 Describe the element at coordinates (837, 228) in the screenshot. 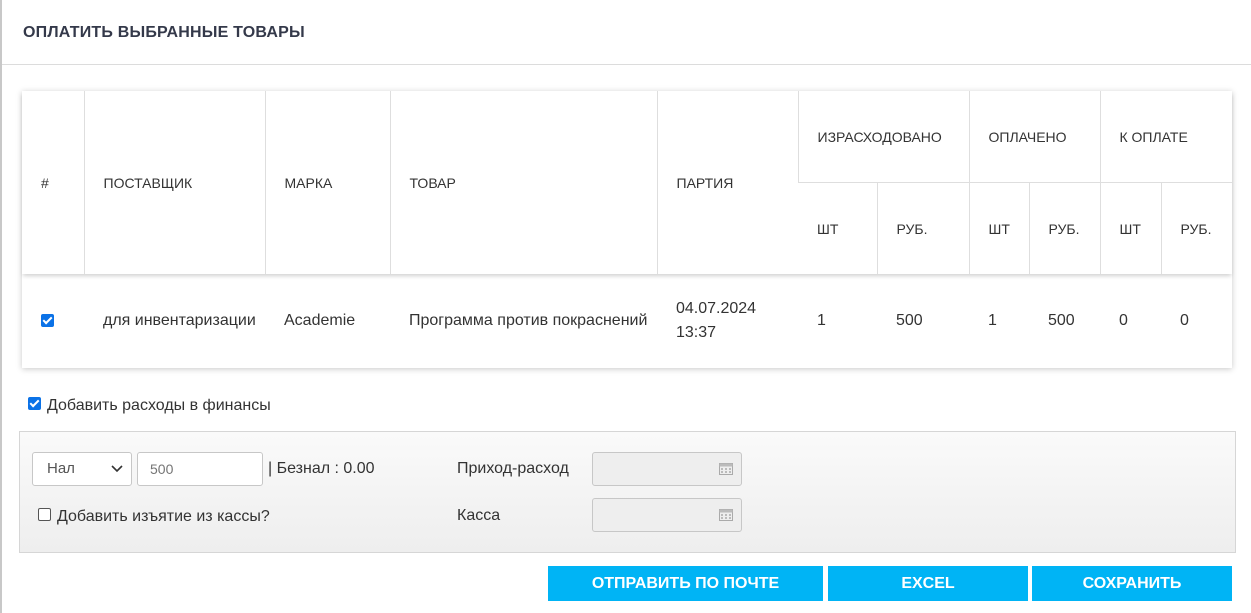

I see `col-header-spent-qty: ШТ` at that location.